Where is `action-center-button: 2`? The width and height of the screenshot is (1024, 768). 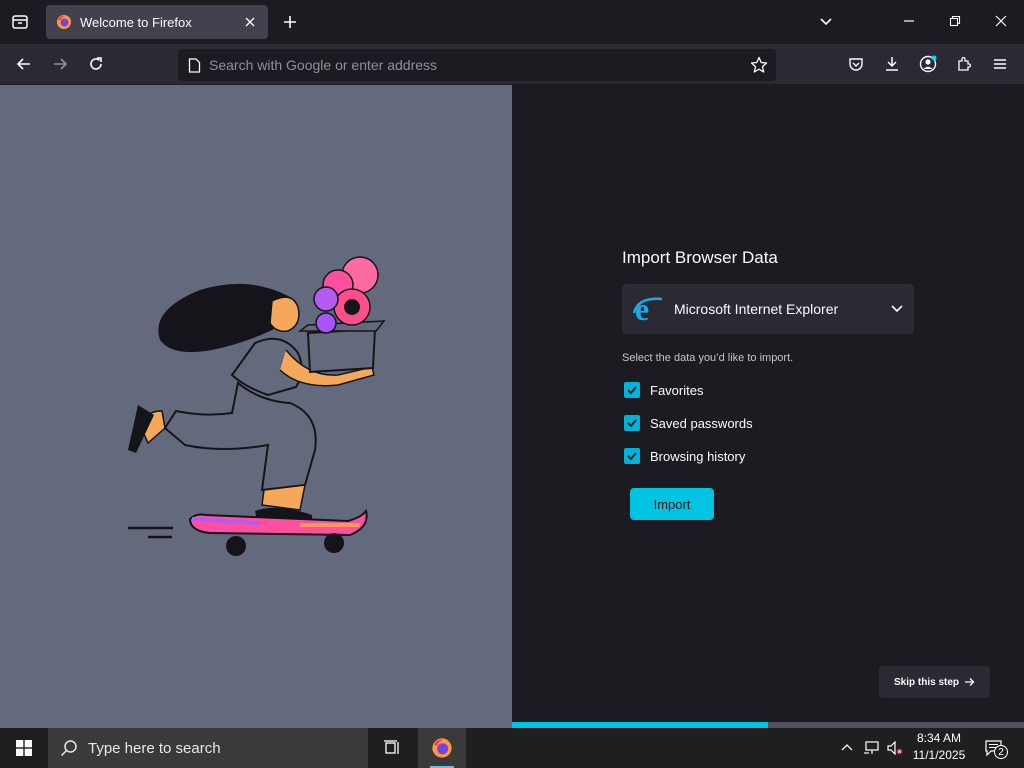 action-center-button: 2 is located at coordinates (994, 748).